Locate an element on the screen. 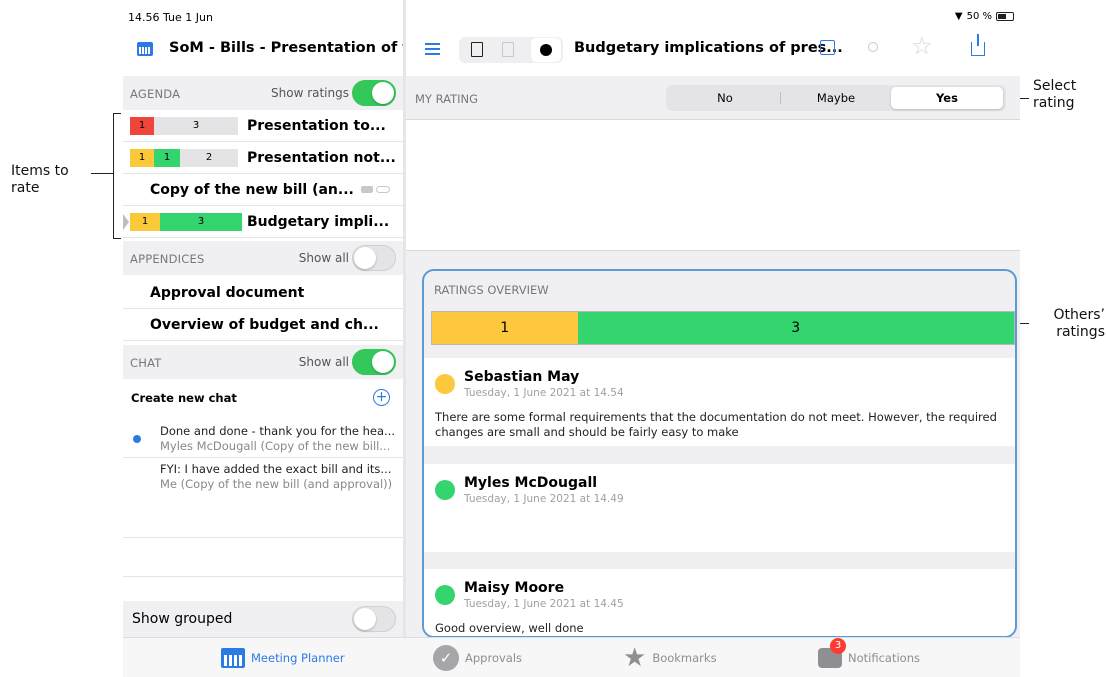 This screenshot has width=1106, height=677. rating-option-maybe: Maybe is located at coordinates (836, 98).